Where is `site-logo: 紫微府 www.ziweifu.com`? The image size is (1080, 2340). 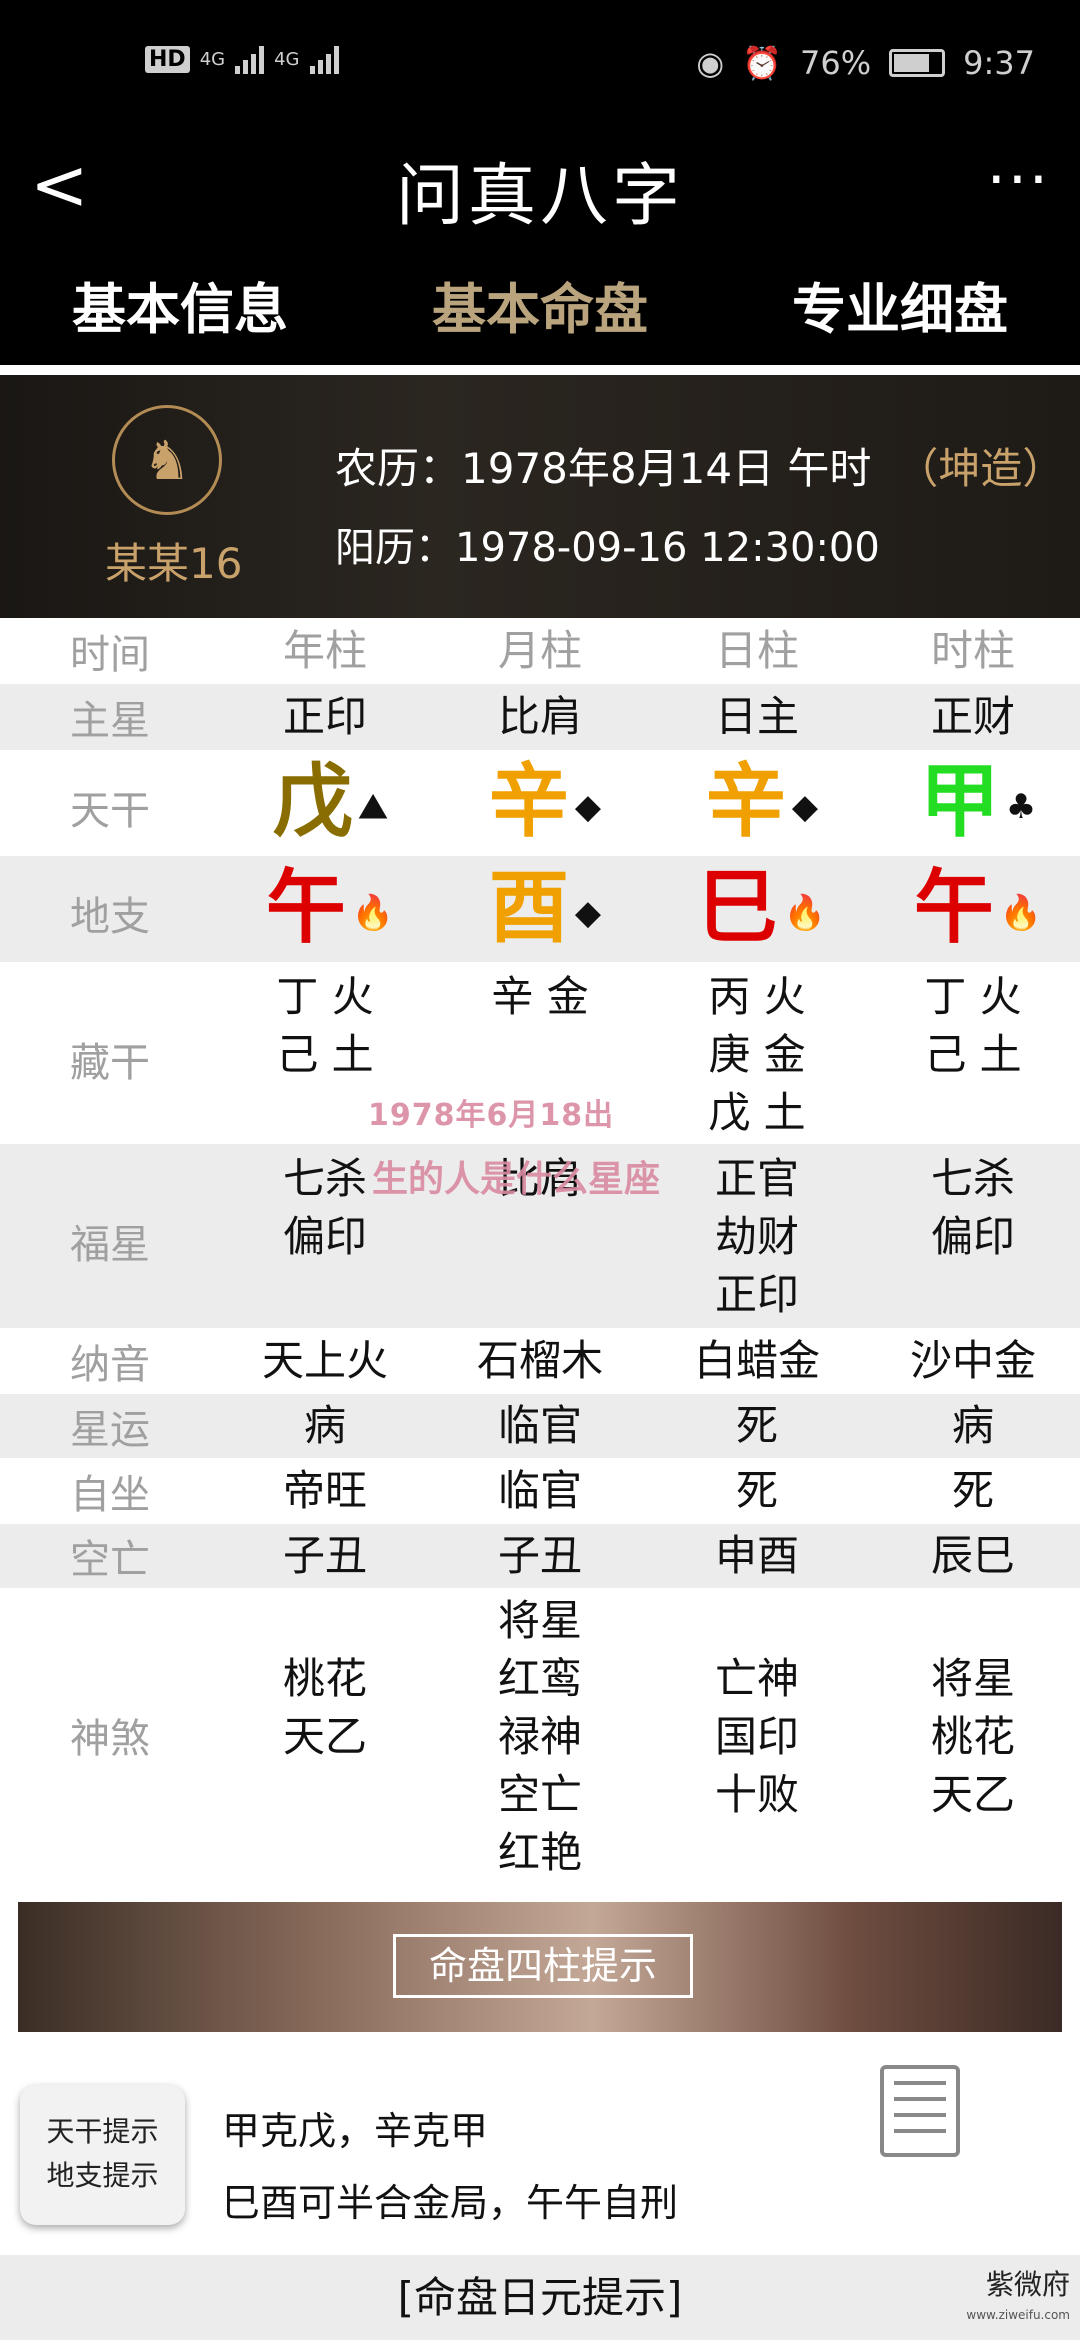
site-logo: 紫微府 www.ziweifu.com is located at coordinates (1018, 2300).